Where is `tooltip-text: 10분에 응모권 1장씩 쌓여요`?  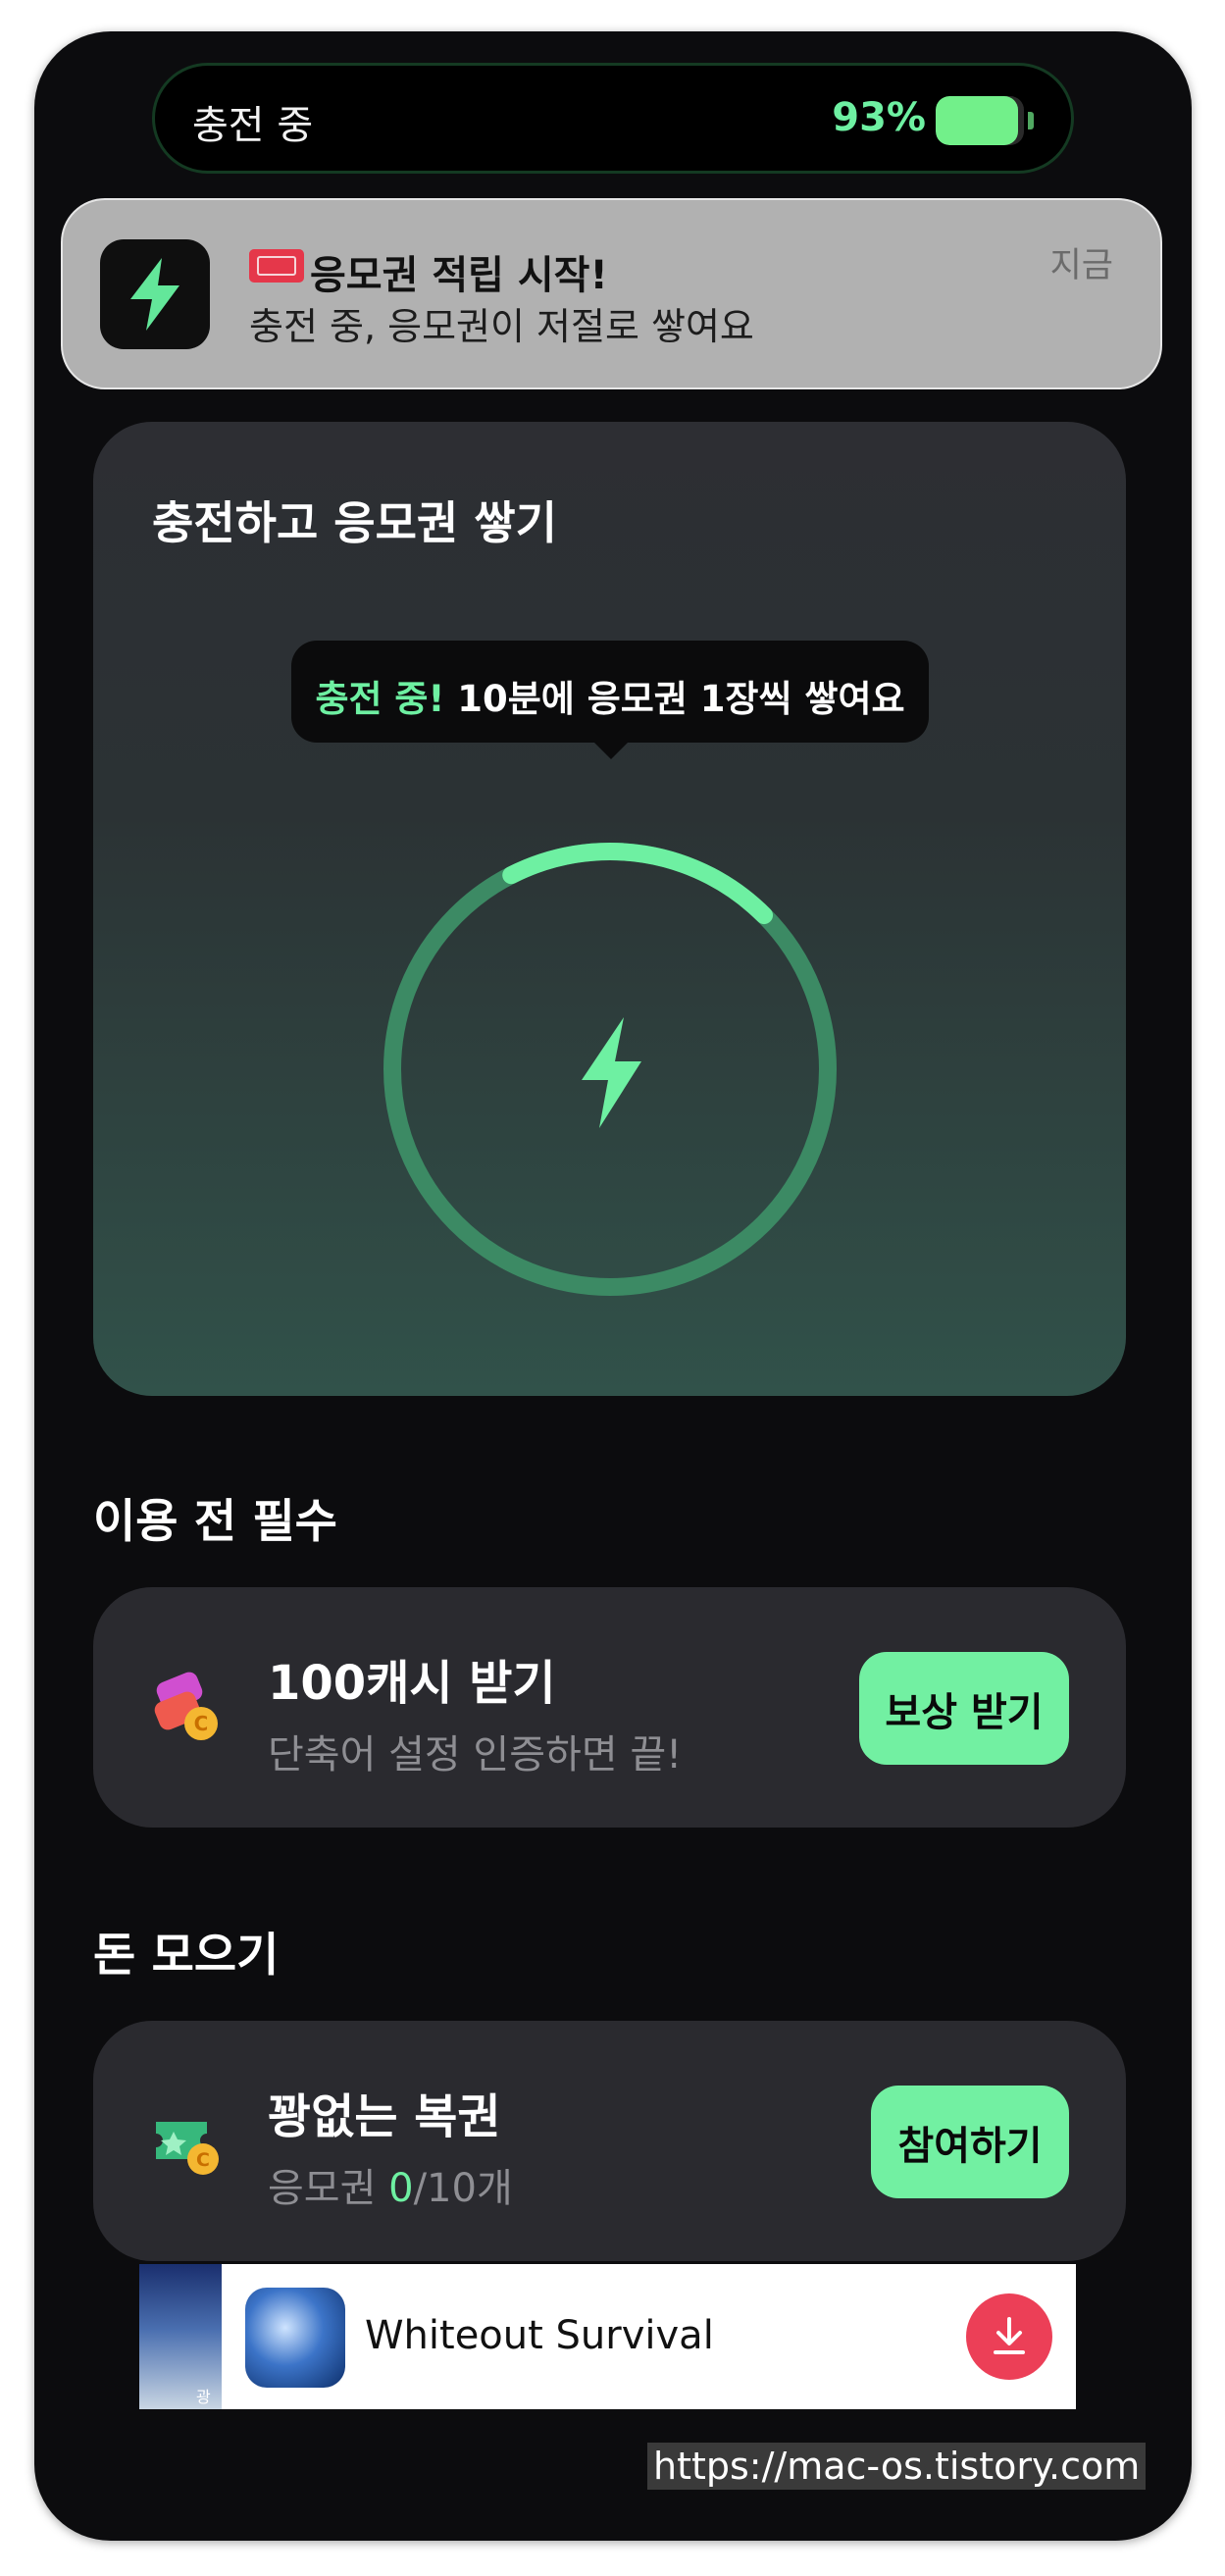
tooltip-text: 10분에 응모권 1장씩 쌓여요 is located at coordinates (674, 699).